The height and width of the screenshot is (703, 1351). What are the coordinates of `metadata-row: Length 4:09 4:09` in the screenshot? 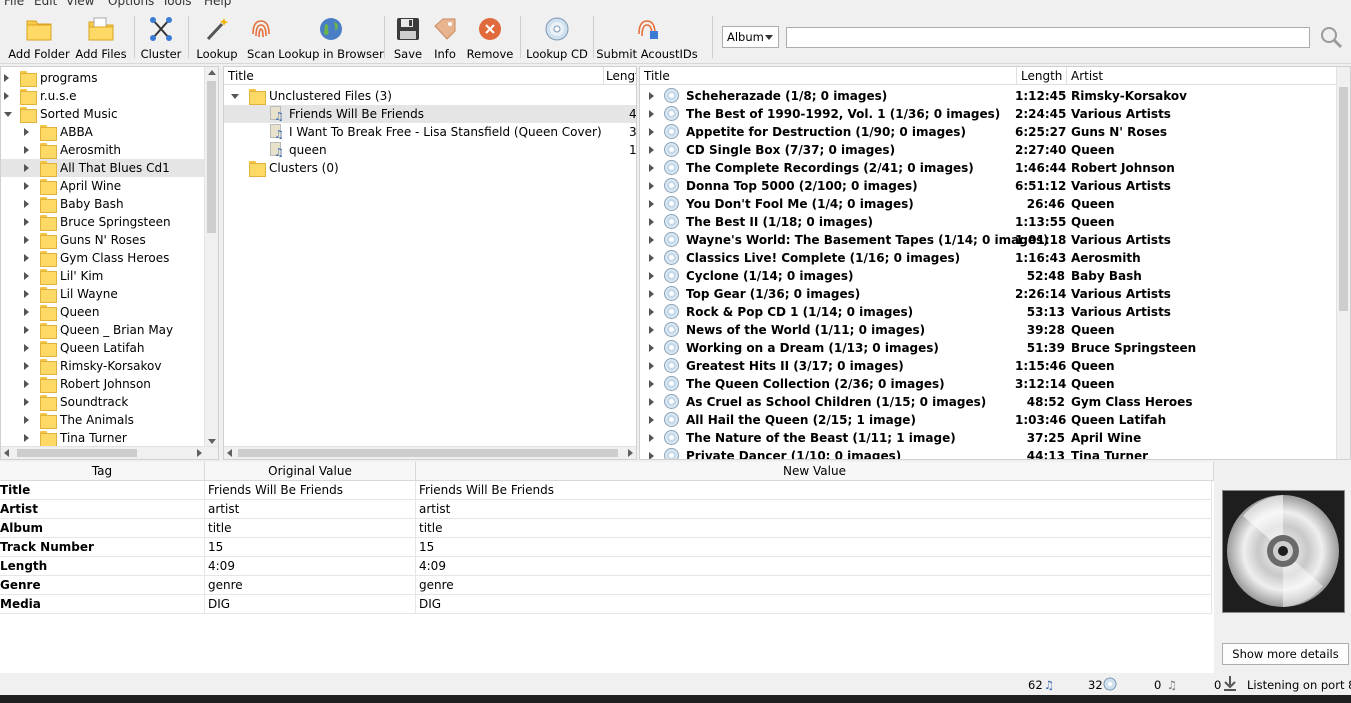 It's located at (606, 566).